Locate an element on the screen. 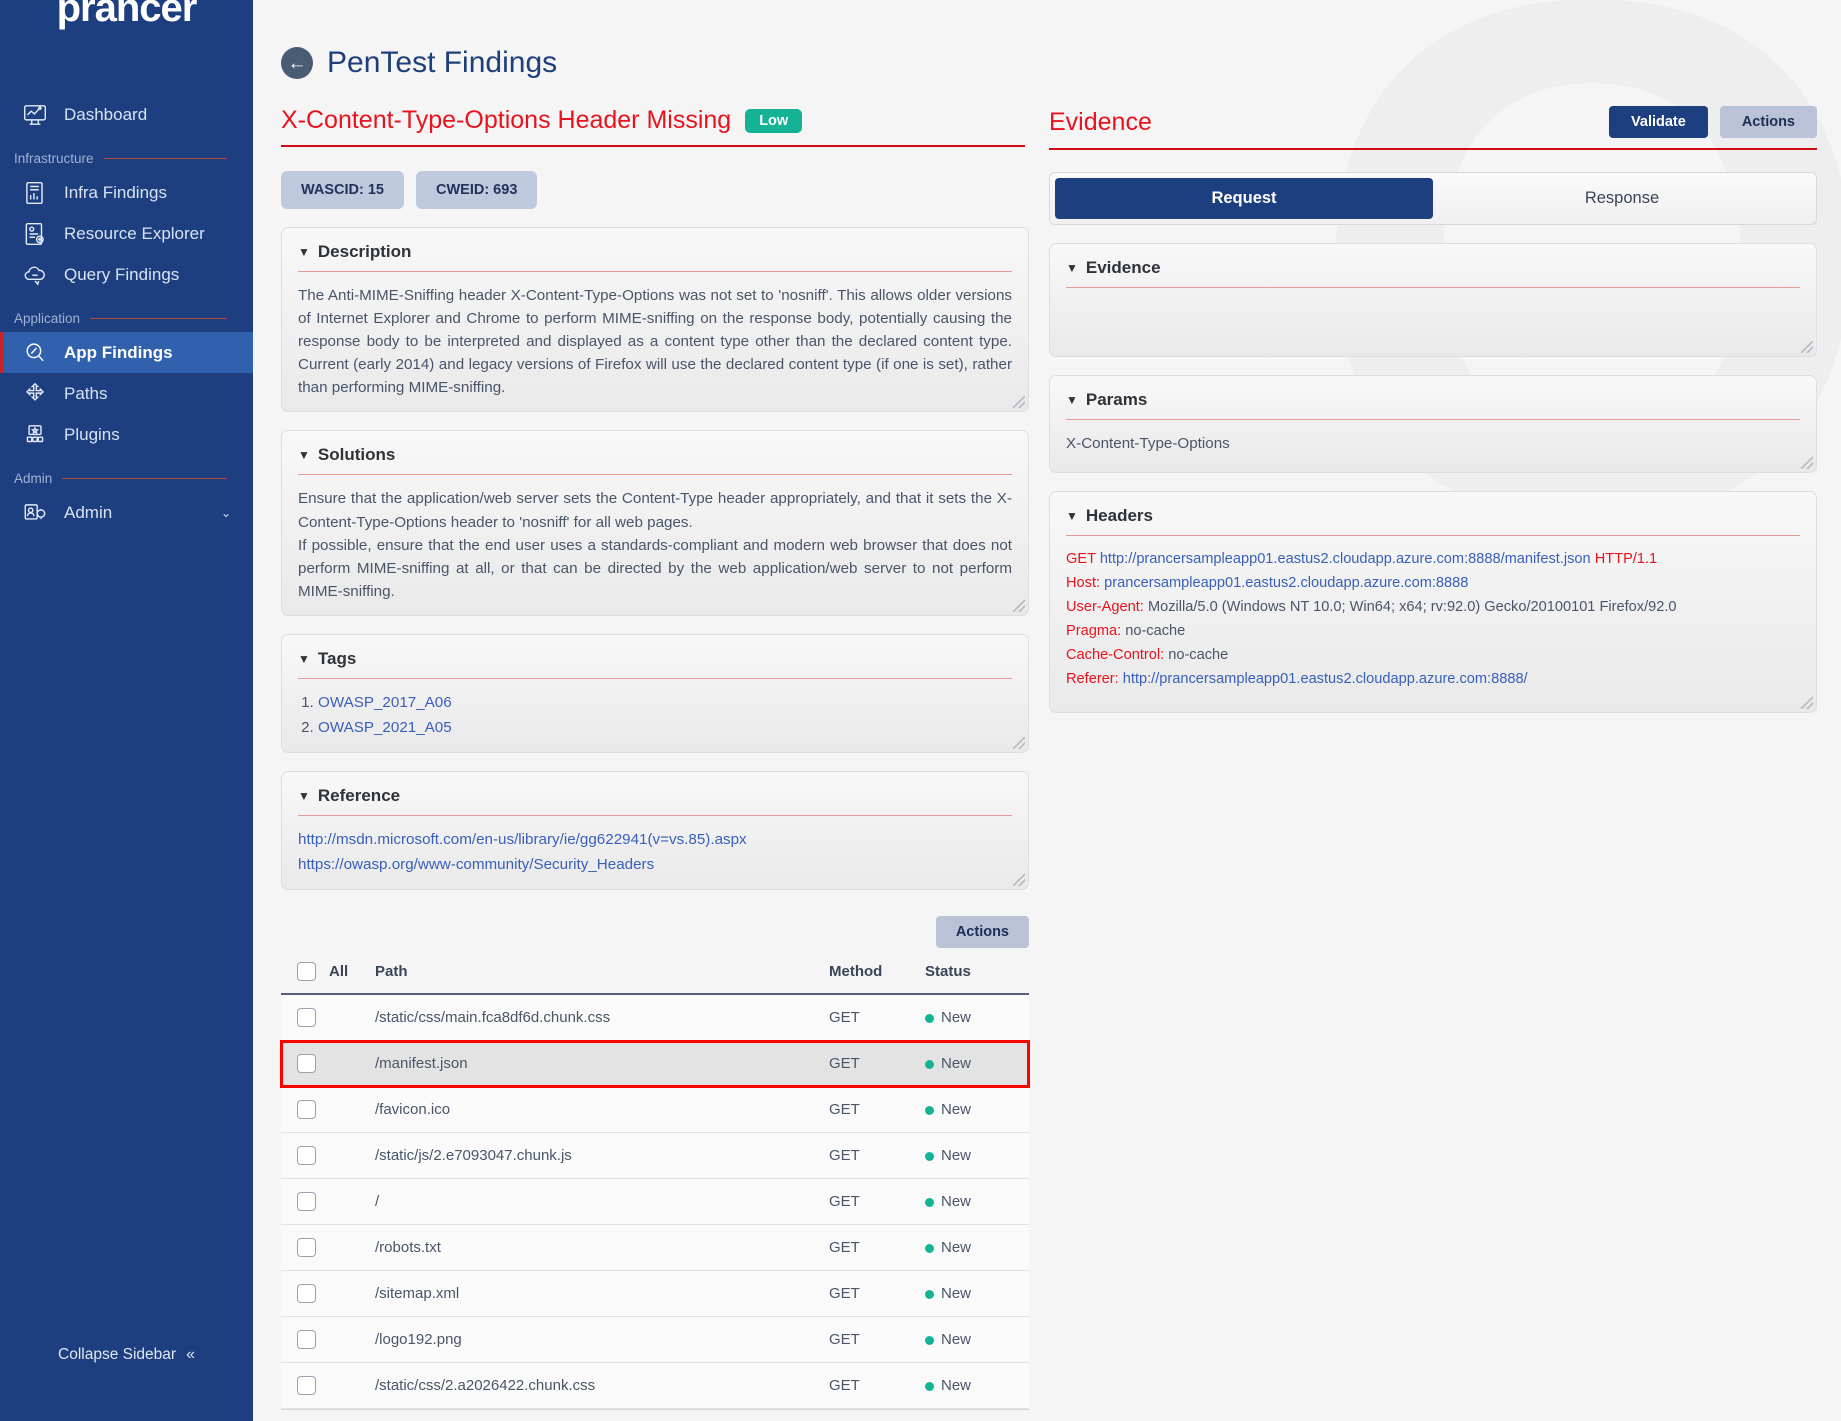 This screenshot has width=1841, height=1421. evidence-card-title: ▼ Evidence is located at coordinates (1433, 272).